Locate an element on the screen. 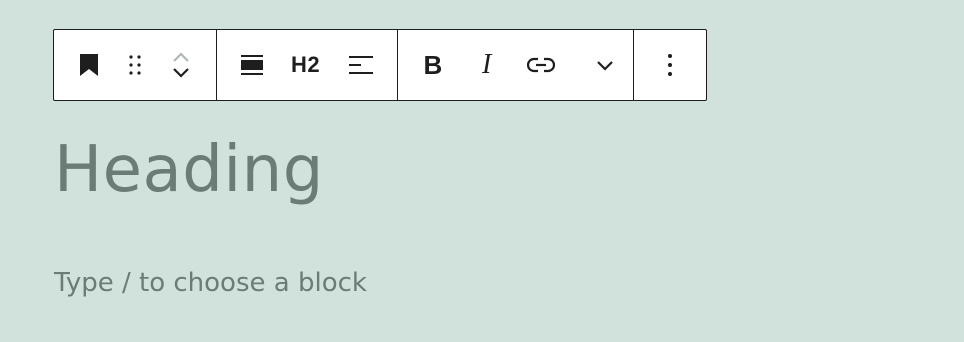 The image size is (964, 342). bold-icon: B is located at coordinates (433, 64).